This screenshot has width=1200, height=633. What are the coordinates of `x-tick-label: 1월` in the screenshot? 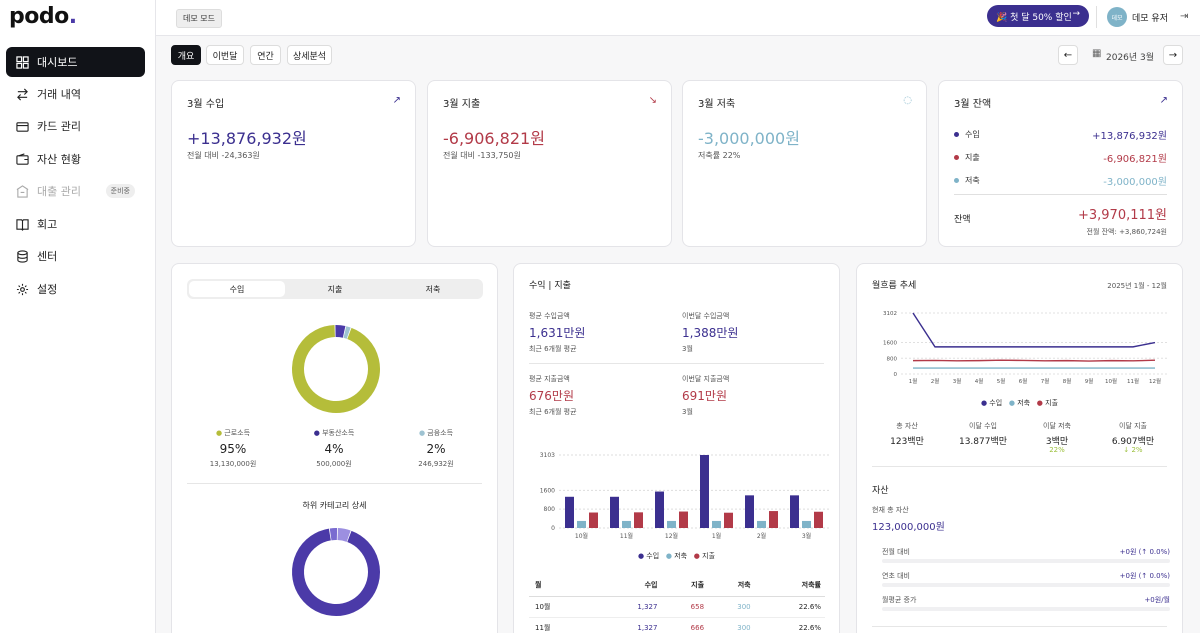 It's located at (913, 381).